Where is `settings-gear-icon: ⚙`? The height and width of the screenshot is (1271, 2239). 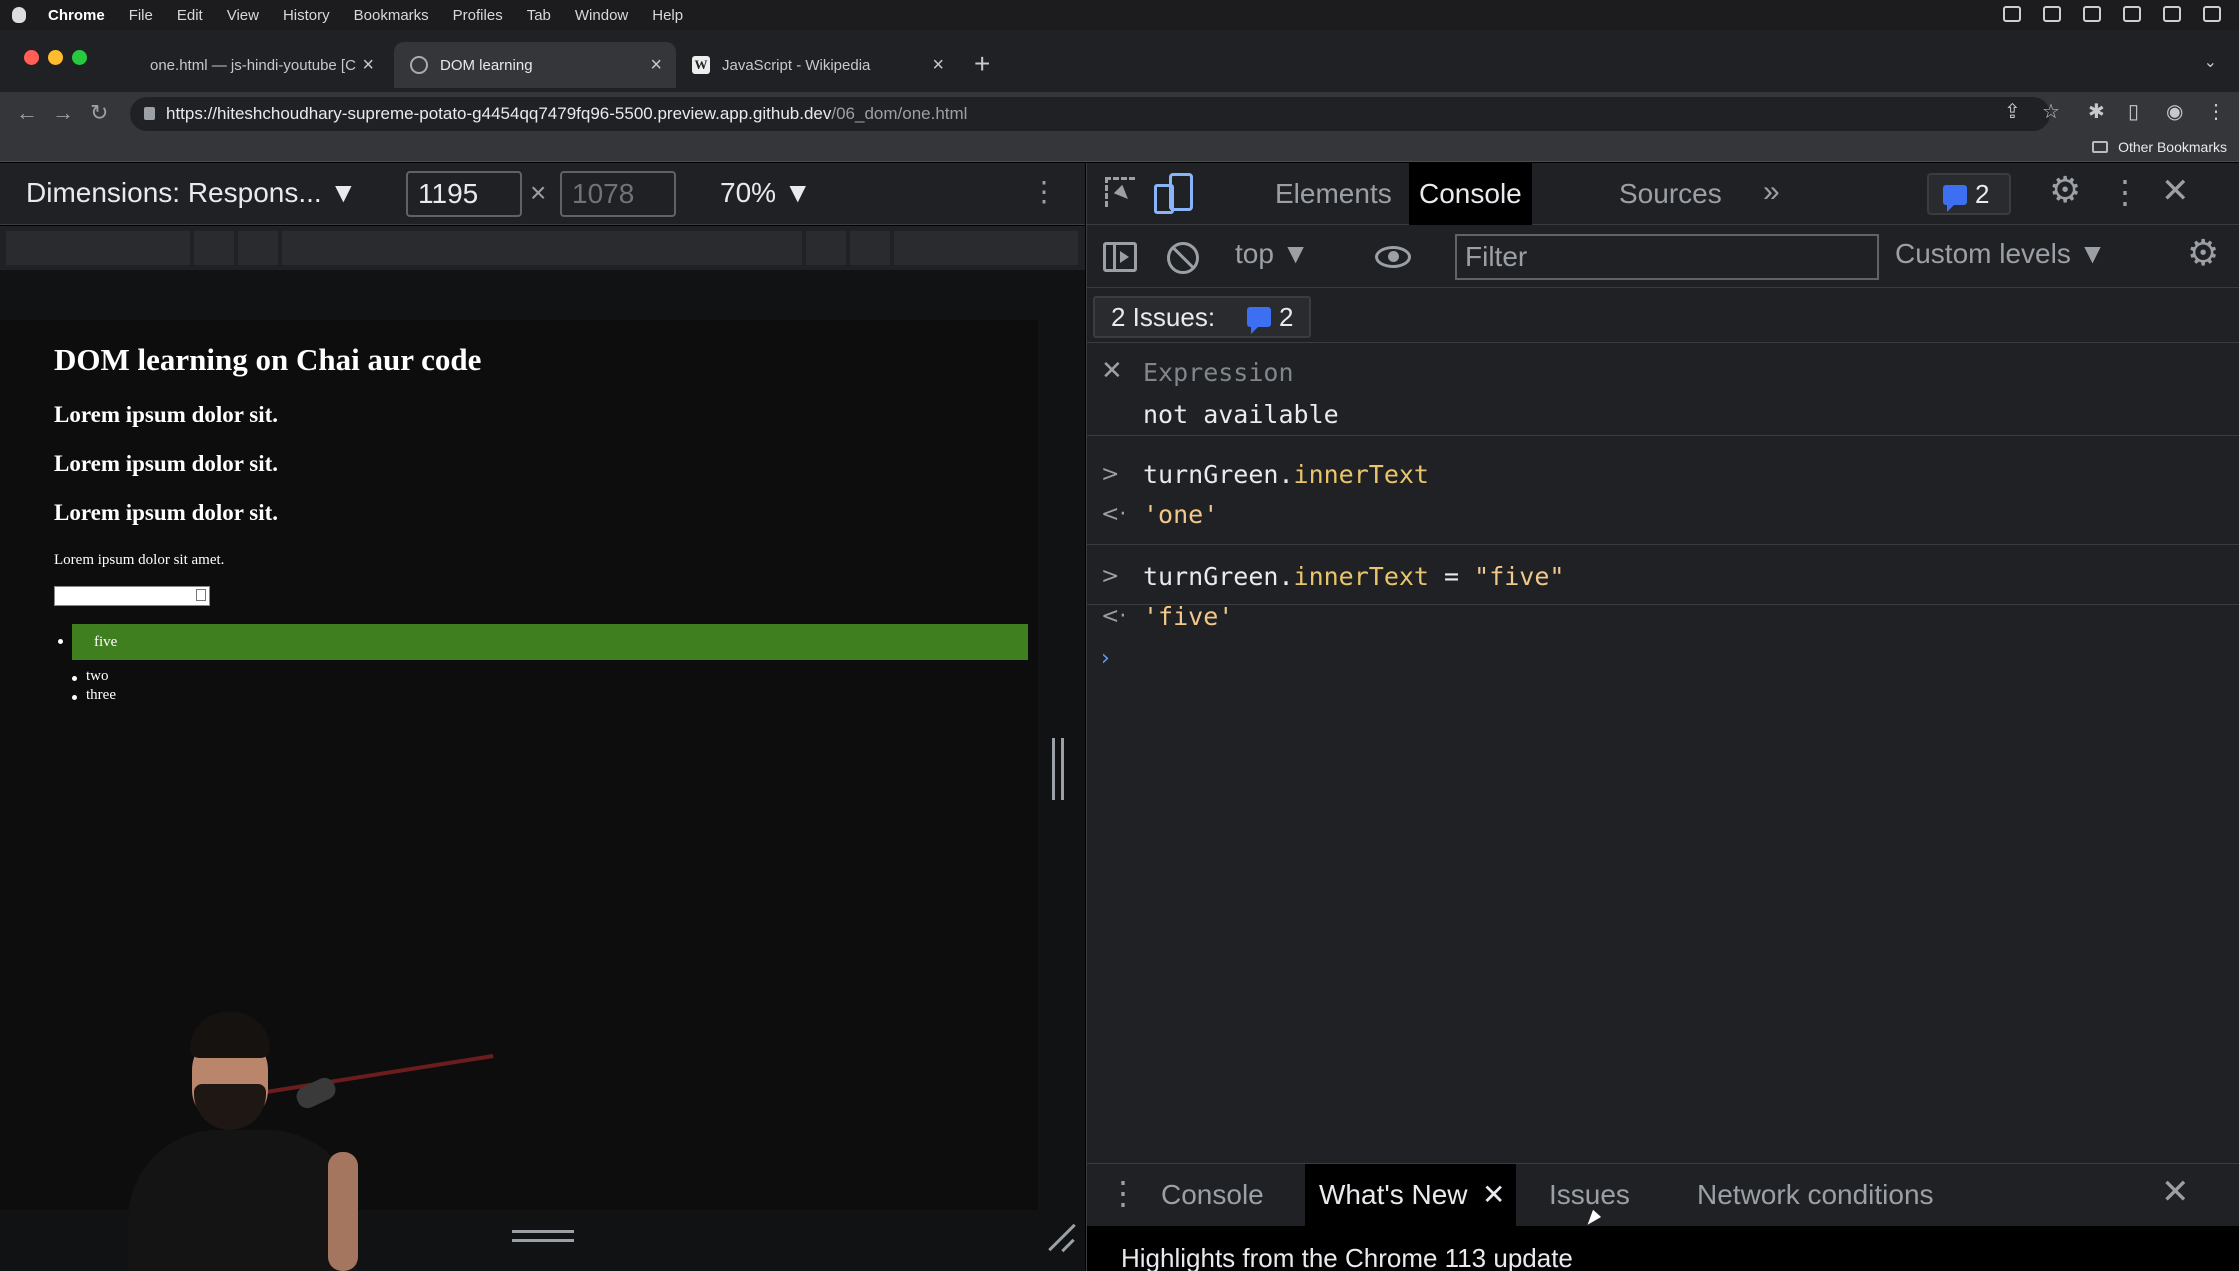 settings-gear-icon: ⚙ is located at coordinates (2065, 190).